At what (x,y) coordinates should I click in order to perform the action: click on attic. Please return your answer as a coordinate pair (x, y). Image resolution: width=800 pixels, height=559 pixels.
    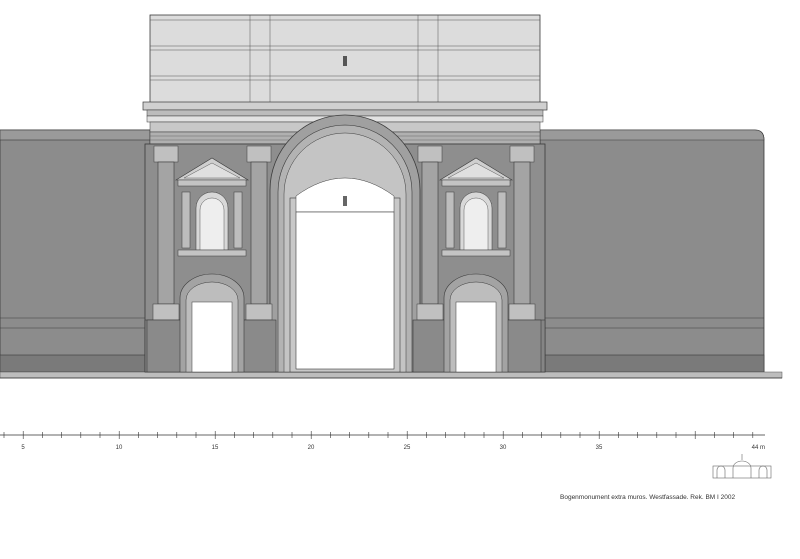
    Looking at the image, I should click on (345, 59).